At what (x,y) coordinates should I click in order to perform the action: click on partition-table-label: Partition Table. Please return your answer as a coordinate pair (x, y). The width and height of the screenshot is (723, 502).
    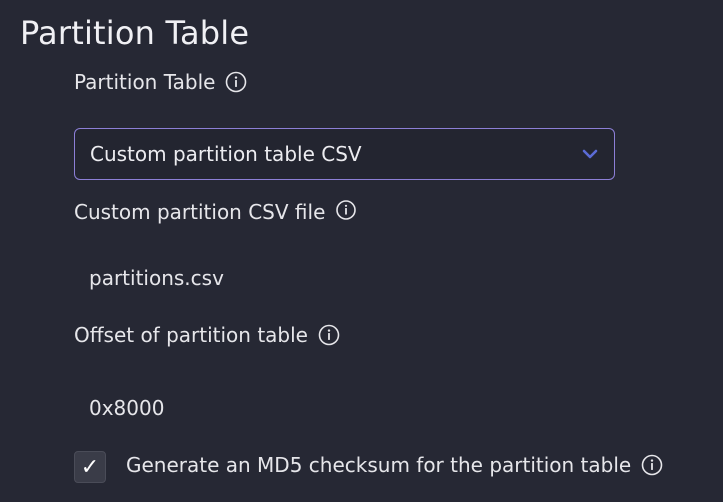
    Looking at the image, I should click on (145, 82).